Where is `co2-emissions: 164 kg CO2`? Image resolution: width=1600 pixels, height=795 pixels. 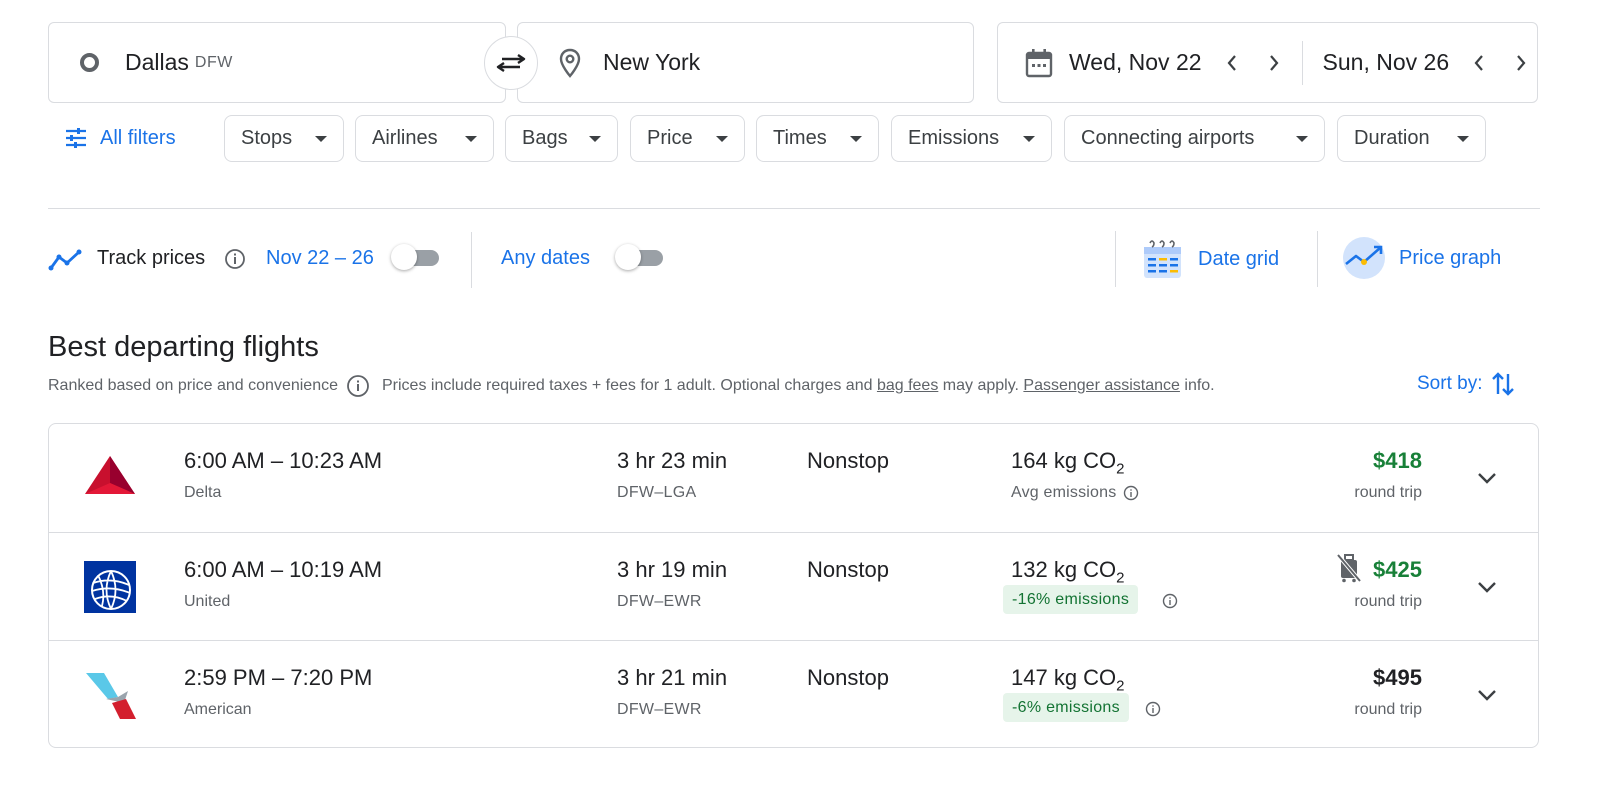 co2-emissions: 164 kg CO2 is located at coordinates (1068, 463).